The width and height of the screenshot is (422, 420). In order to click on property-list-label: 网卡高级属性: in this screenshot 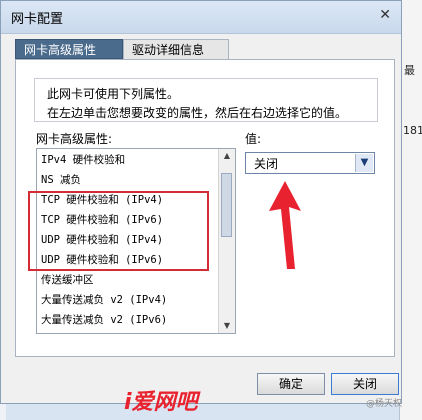, I will do `click(74, 139)`.